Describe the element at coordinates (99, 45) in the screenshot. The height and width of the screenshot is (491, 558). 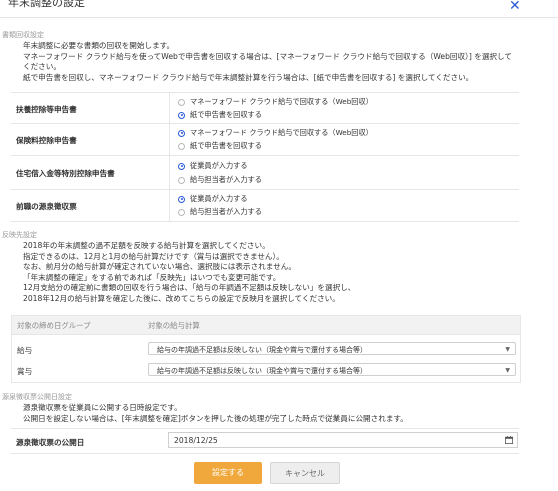
I see `collection-line: 年末調整に必要な書類の回収を開始します。` at that location.